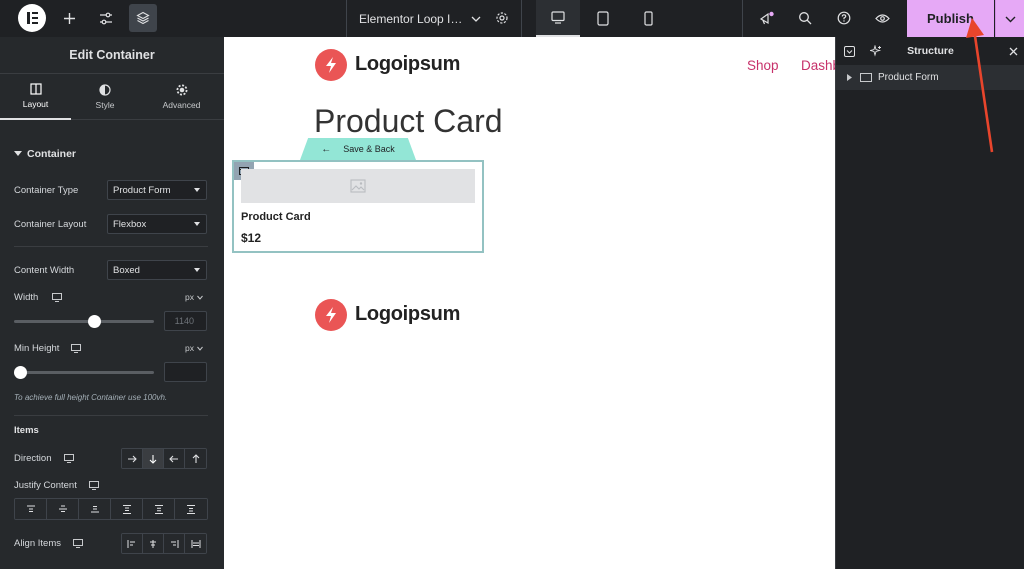  I want to click on preview-button, so click(882, 18).